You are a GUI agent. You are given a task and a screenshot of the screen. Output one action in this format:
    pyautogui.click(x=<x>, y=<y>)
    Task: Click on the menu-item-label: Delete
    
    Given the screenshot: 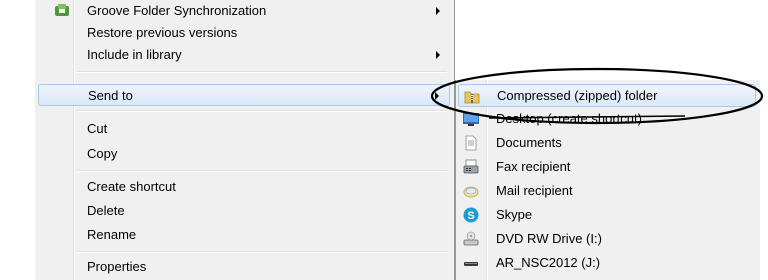 What is the action you would take?
    pyautogui.click(x=106, y=210)
    